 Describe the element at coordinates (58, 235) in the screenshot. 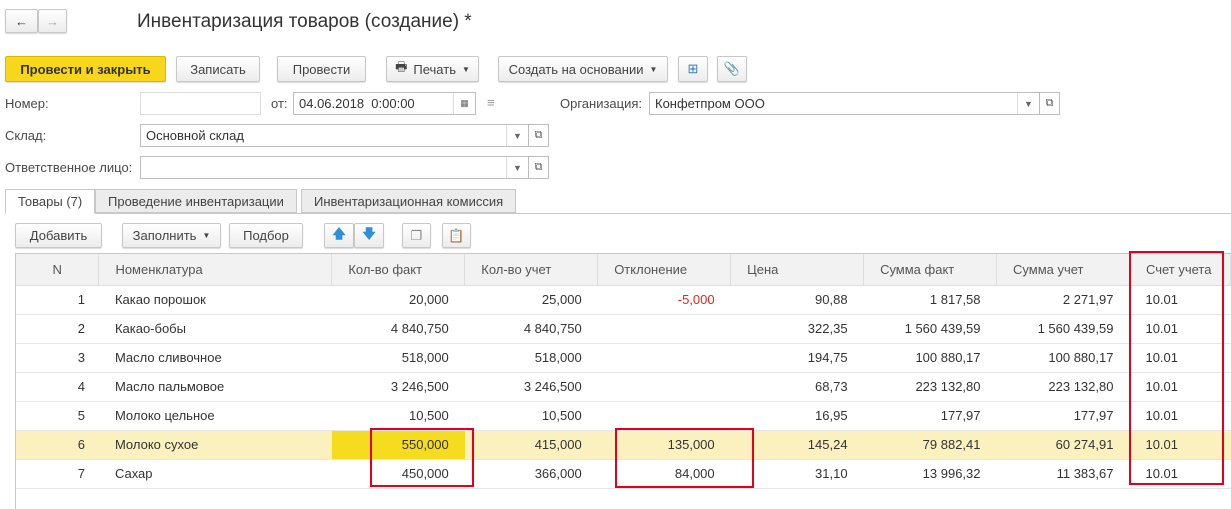

I see `add-button: Добавить` at that location.